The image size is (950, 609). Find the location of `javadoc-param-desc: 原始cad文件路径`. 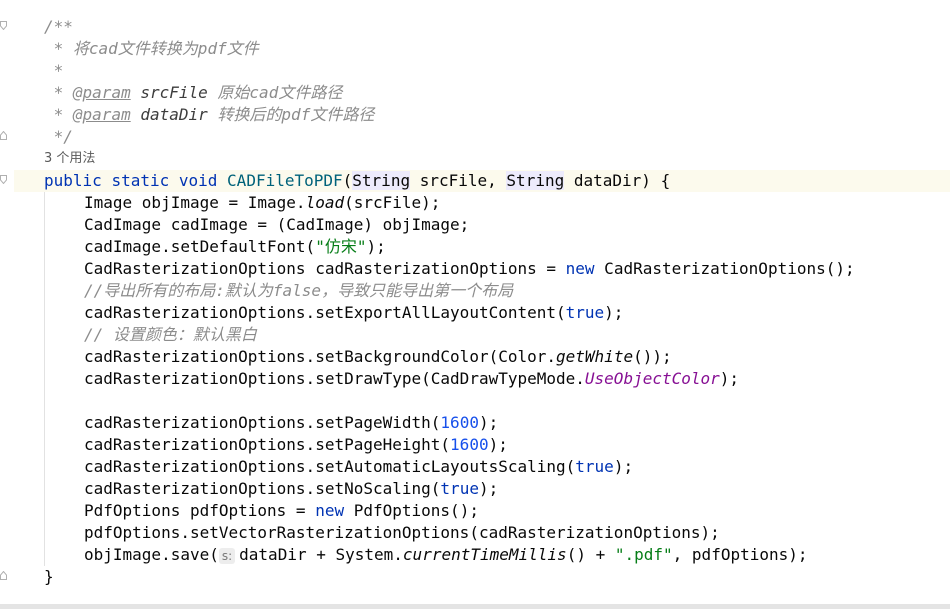

javadoc-param-desc: 原始cad文件路径 is located at coordinates (280, 92).